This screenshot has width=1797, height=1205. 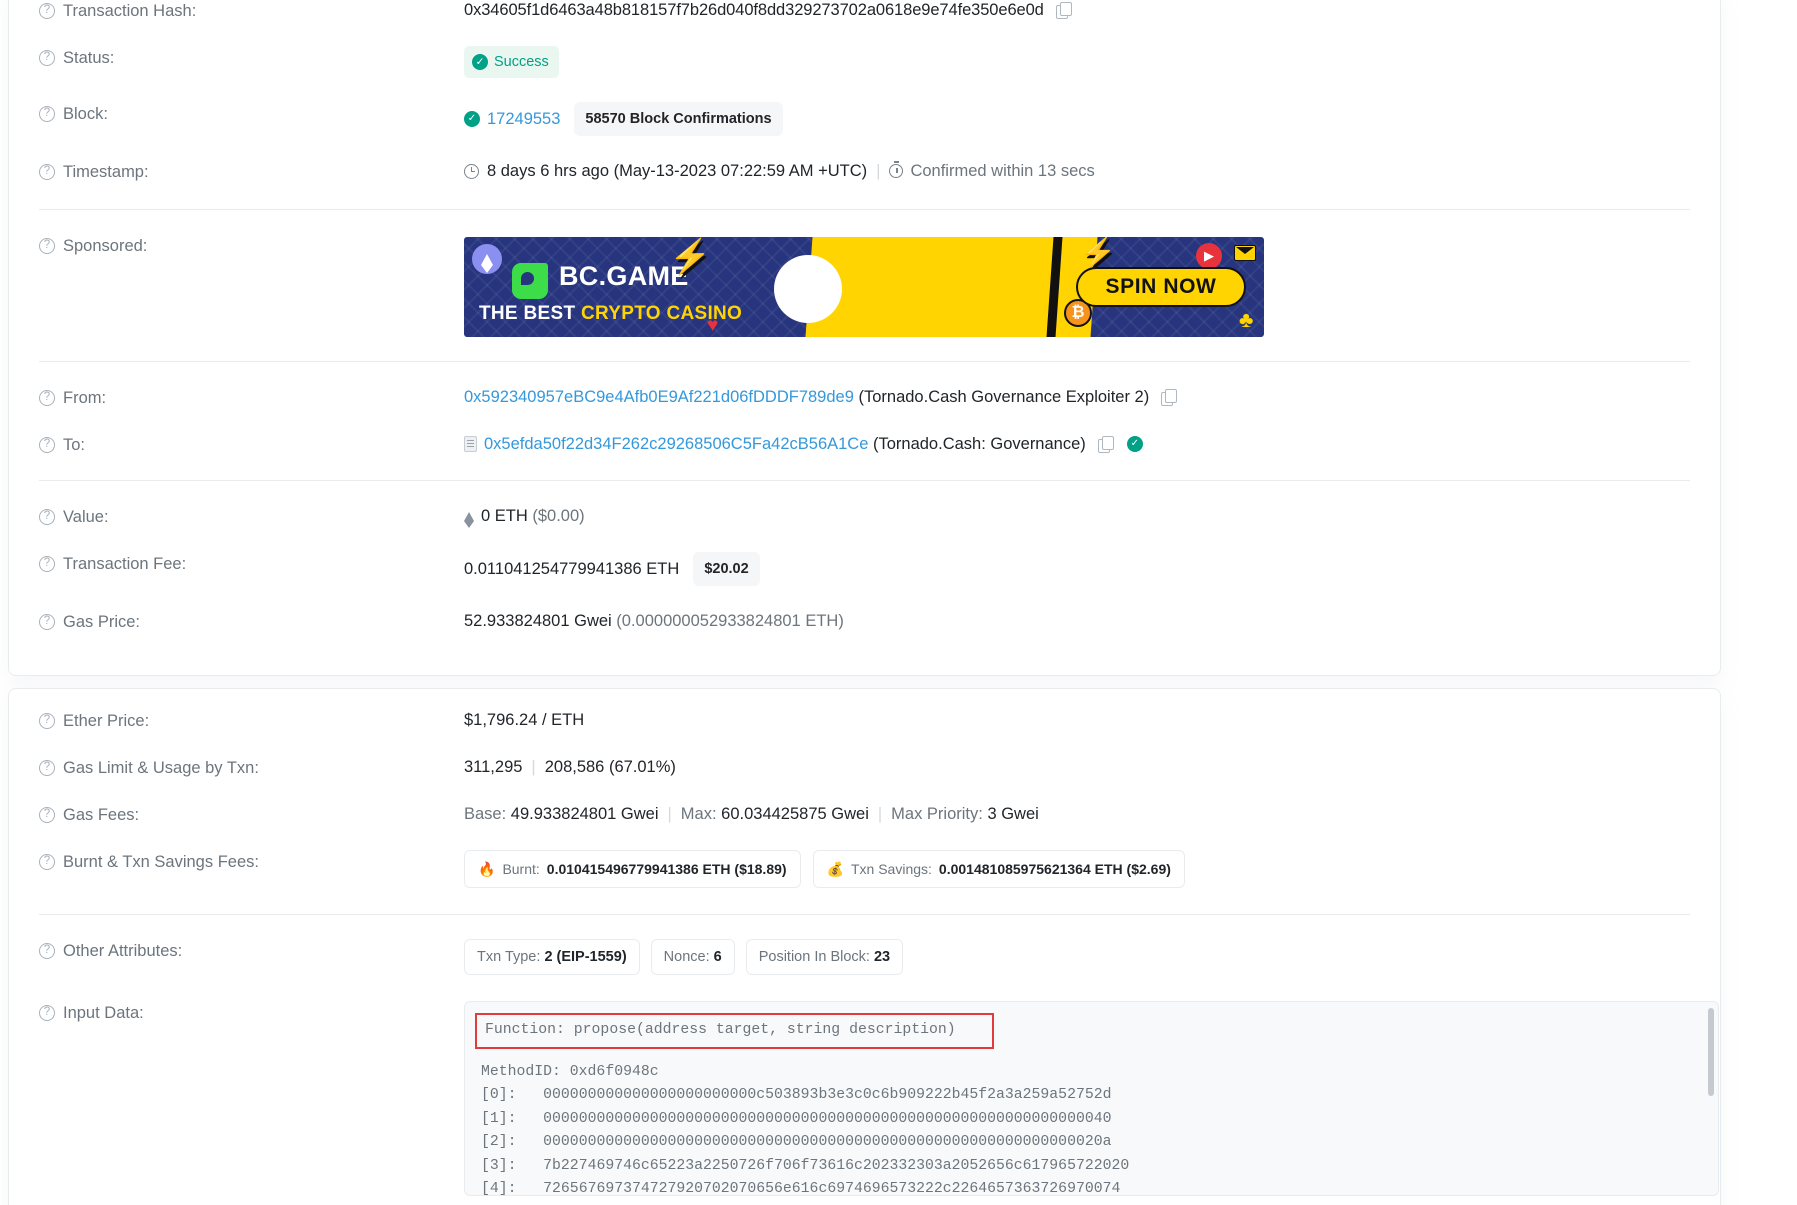 What do you see at coordinates (85, 398) in the screenshot?
I see `label-text: From:` at bounding box center [85, 398].